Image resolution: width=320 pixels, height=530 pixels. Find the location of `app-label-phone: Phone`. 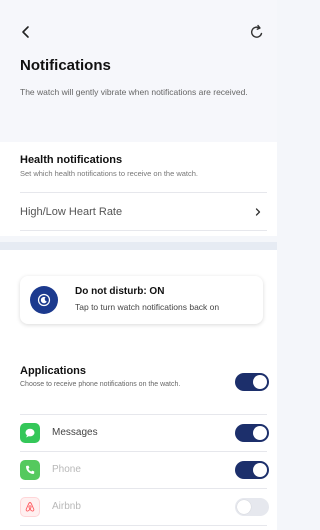

app-label-phone: Phone is located at coordinates (66, 469).